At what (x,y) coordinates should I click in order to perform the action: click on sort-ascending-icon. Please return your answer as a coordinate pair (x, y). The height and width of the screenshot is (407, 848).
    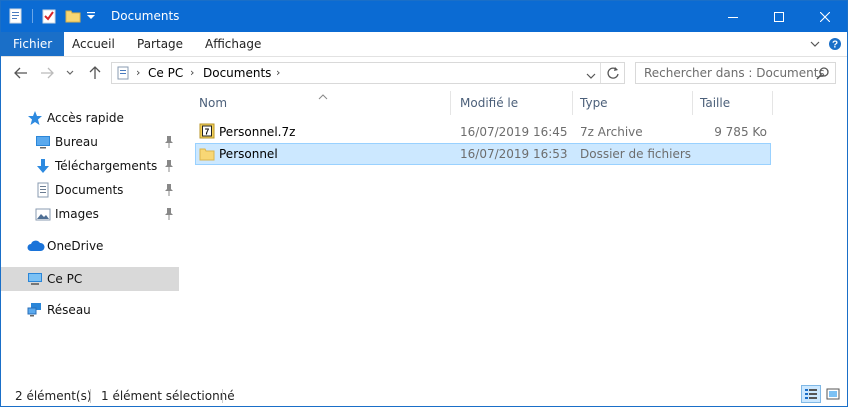
    Looking at the image, I should click on (323, 96).